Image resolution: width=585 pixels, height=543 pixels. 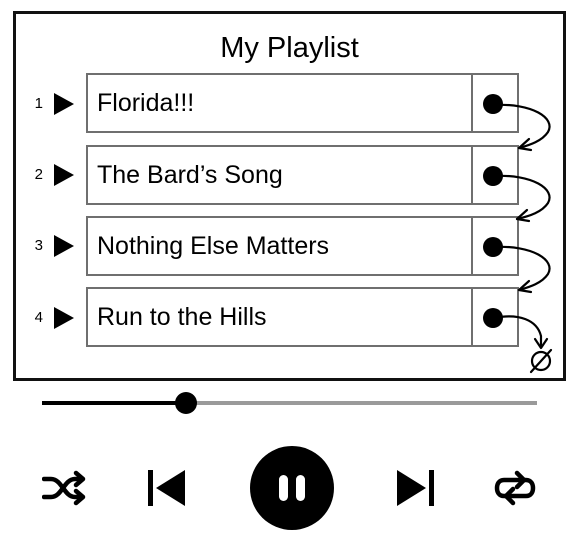 I want to click on track-number: 1, so click(x=38, y=103).